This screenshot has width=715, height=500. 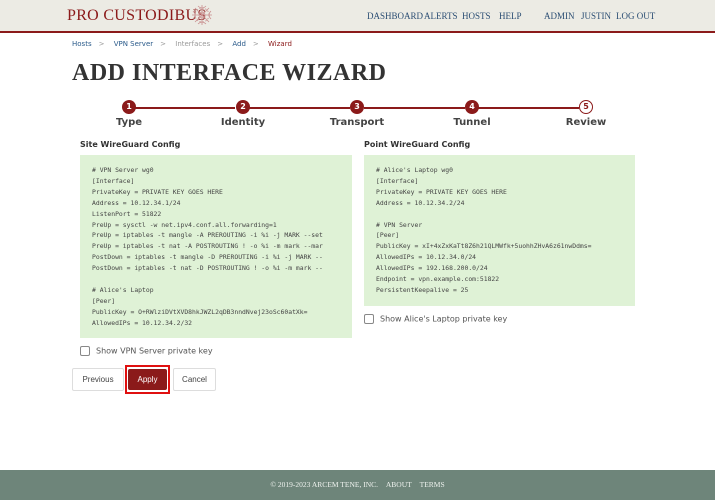 What do you see at coordinates (324, 484) in the screenshot?
I see `footer-copyright: © 2019-2023 ARCEM TENE, INC.` at bounding box center [324, 484].